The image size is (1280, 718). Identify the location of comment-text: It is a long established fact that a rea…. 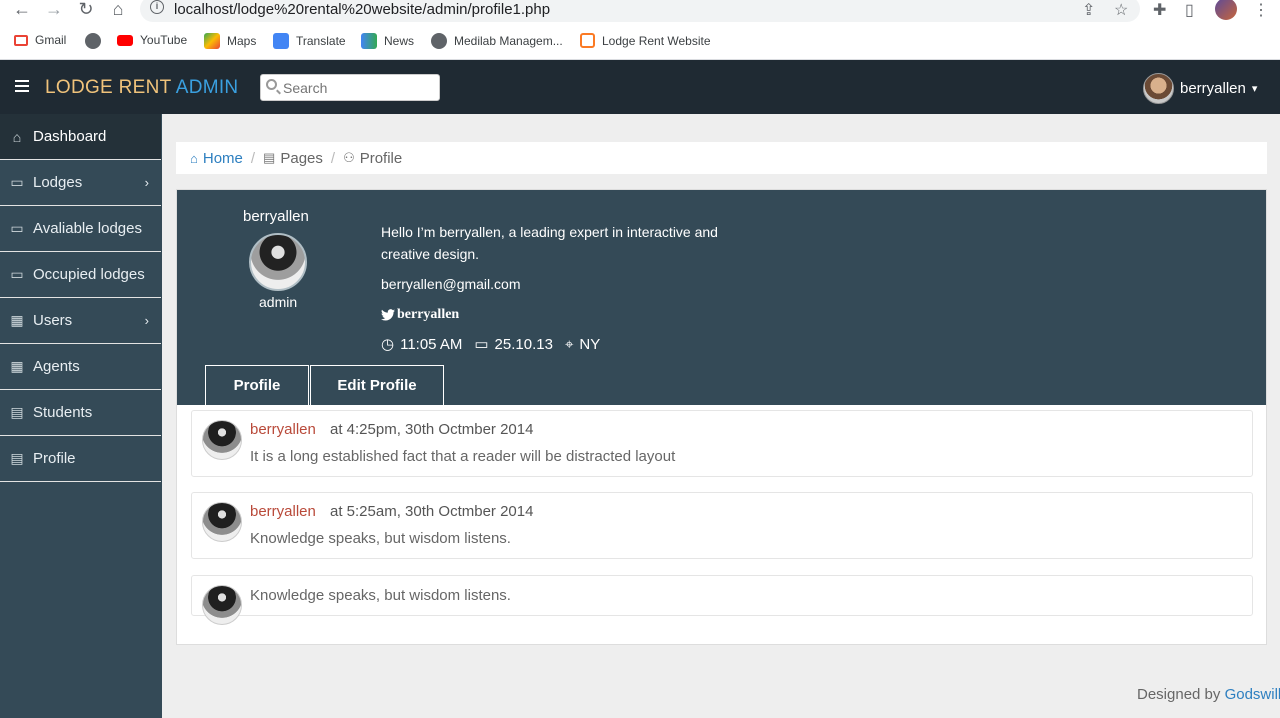
(463, 456).